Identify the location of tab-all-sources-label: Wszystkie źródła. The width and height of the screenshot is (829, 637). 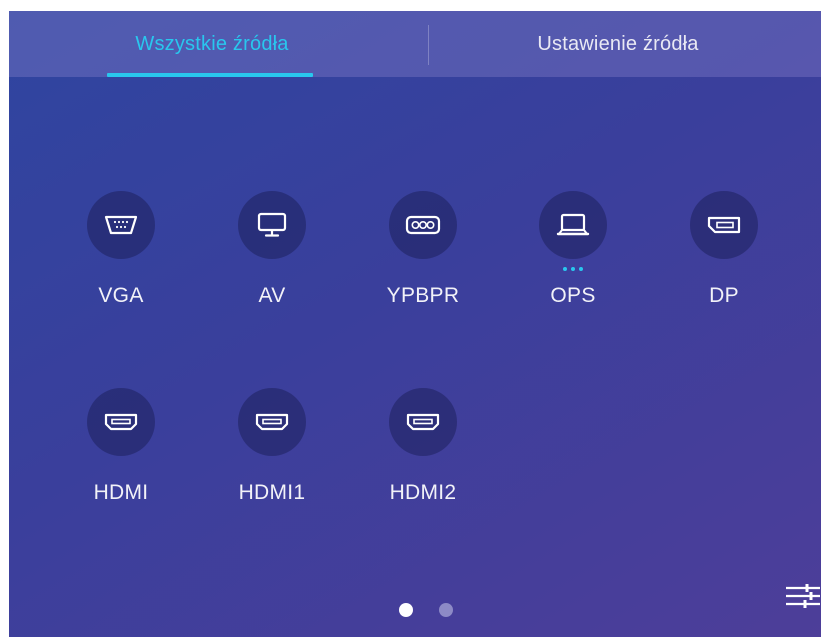
(212, 43).